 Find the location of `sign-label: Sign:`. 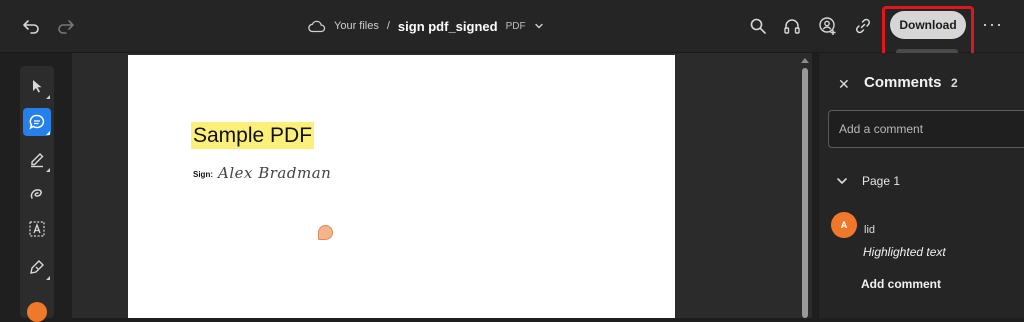

sign-label: Sign: is located at coordinates (203, 174).